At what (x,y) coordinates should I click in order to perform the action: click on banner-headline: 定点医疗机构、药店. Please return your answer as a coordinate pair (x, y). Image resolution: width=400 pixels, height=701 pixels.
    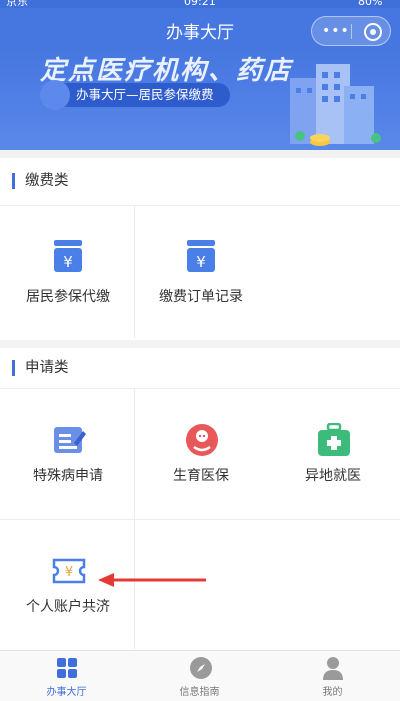
    Looking at the image, I should click on (166, 71).